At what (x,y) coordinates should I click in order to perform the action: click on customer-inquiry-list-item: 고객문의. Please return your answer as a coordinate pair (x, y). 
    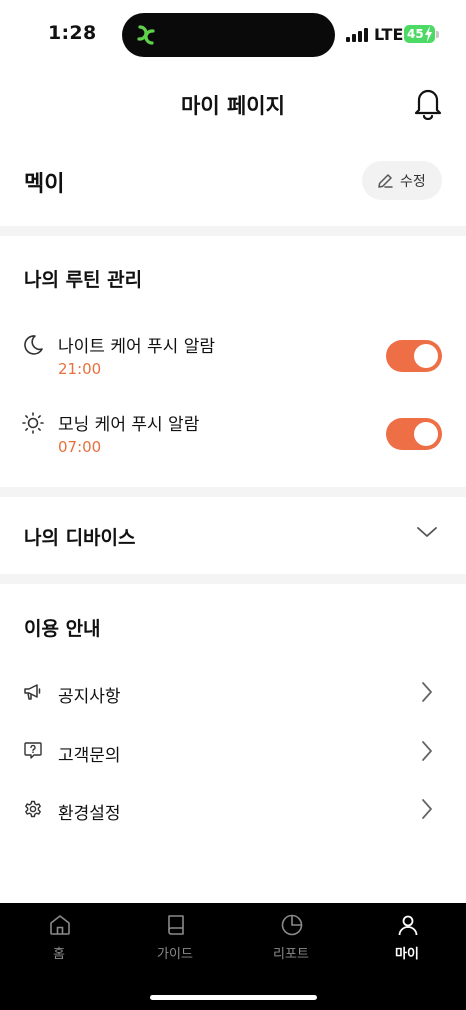
    Looking at the image, I should click on (233, 751).